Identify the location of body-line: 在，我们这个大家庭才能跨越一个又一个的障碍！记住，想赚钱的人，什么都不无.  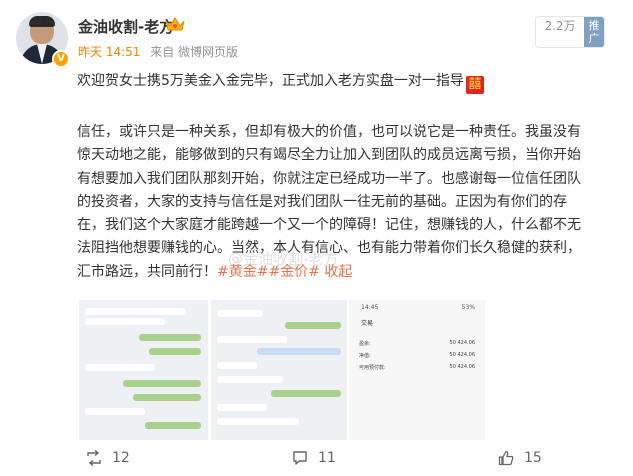
(329, 225).